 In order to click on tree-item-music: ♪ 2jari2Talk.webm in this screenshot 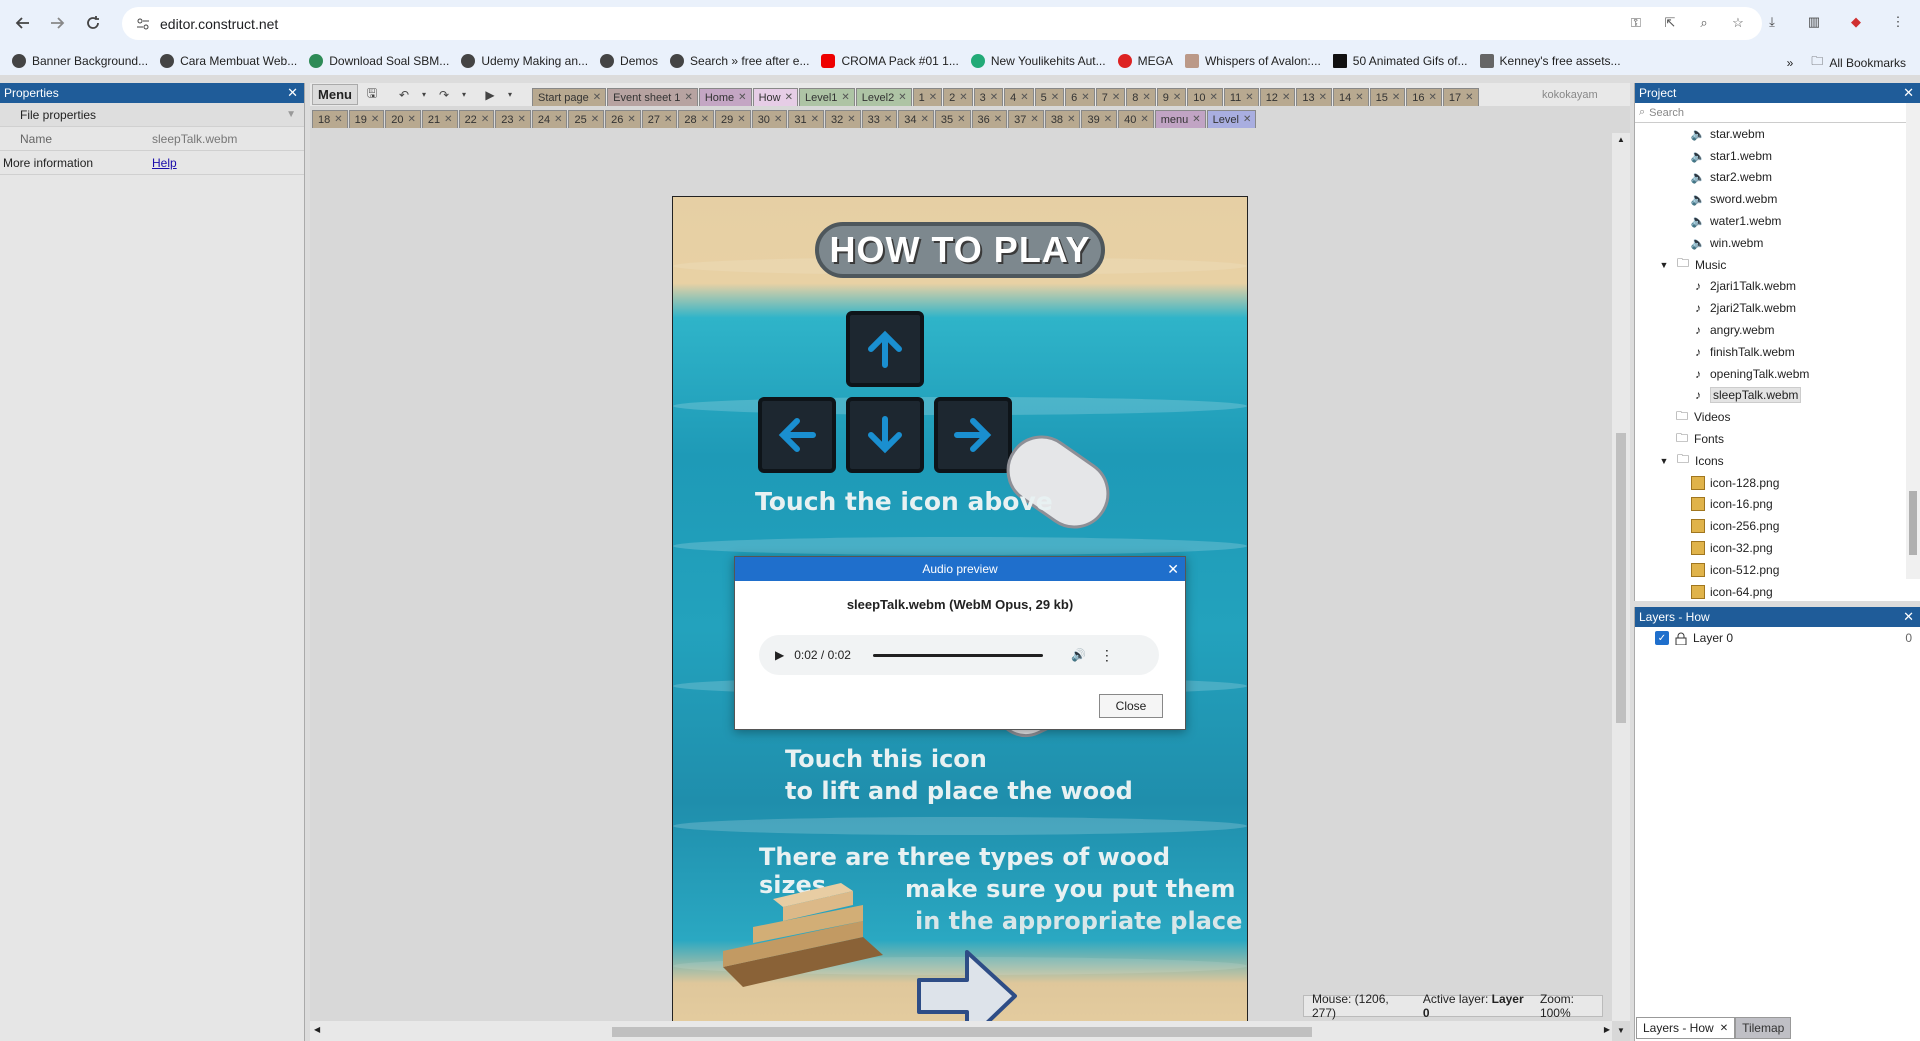, I will do `click(1777, 308)`.